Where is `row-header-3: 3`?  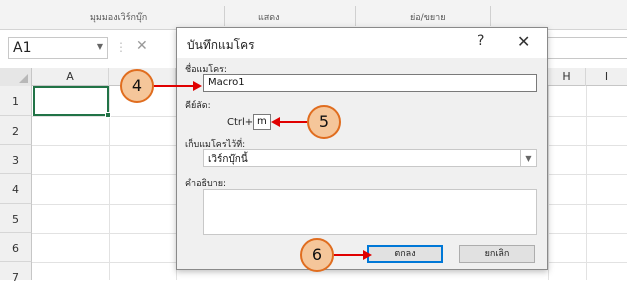
row-header-3: 3 is located at coordinates (16, 159).